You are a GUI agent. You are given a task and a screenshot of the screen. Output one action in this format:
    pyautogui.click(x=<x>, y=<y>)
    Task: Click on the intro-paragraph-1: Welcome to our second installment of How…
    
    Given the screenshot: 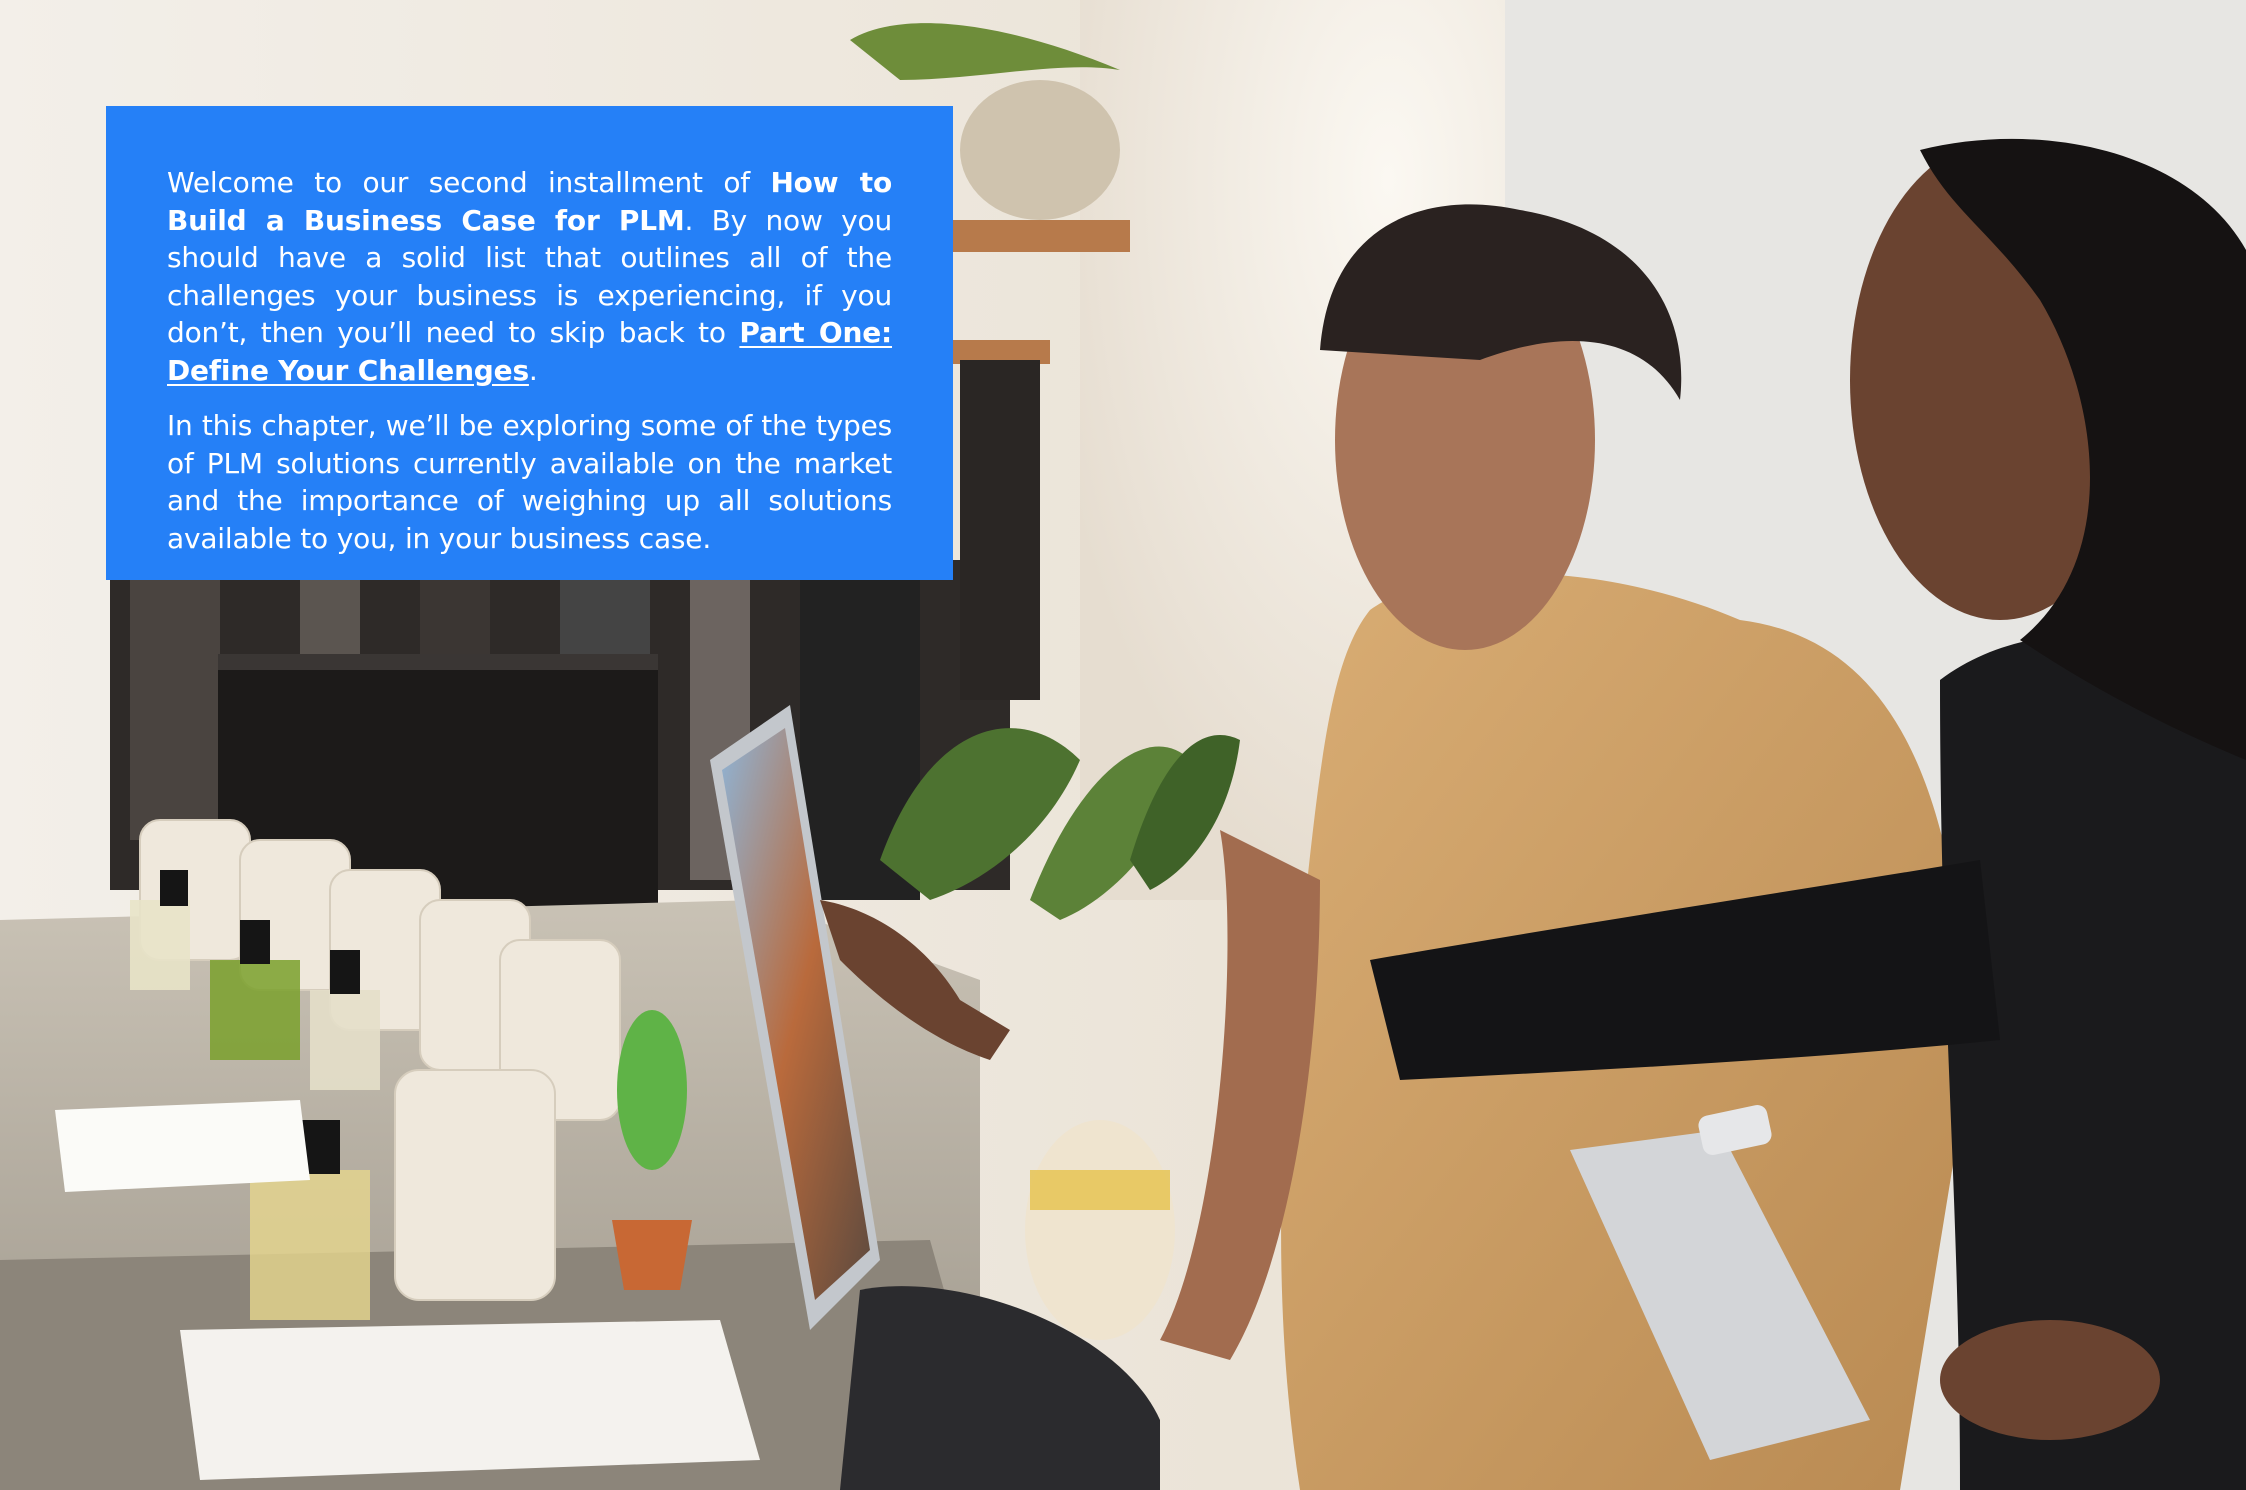 What is the action you would take?
    pyautogui.click(x=529, y=276)
    